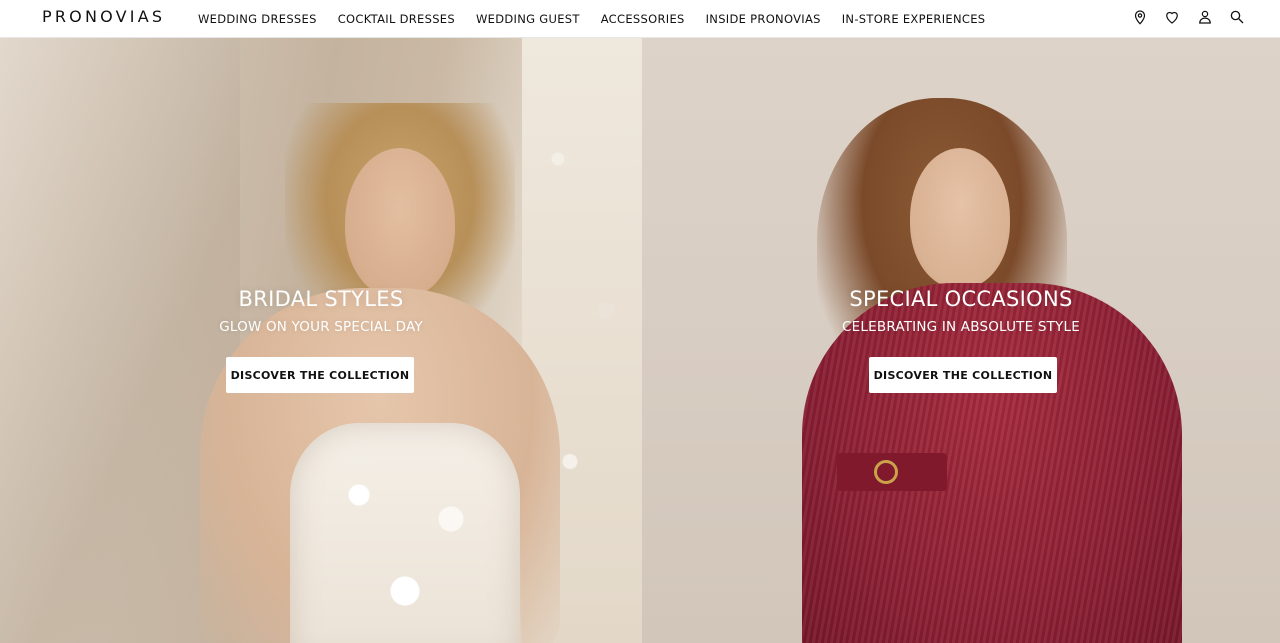  What do you see at coordinates (320, 375) in the screenshot?
I see `bridal-discover-button: DISCOVER THE COLLECTION` at bounding box center [320, 375].